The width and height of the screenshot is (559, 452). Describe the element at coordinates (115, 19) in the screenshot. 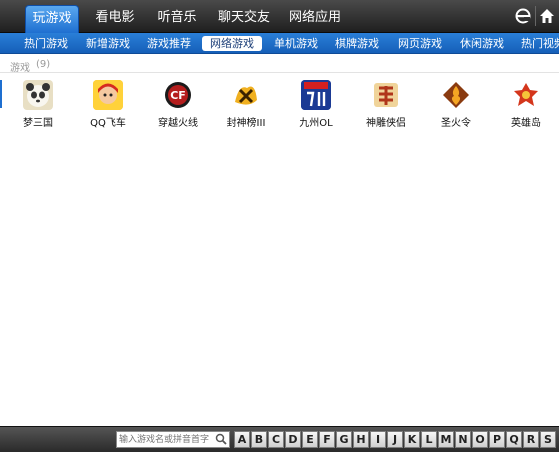

I see `tab-watch-movies: 看电影` at that location.